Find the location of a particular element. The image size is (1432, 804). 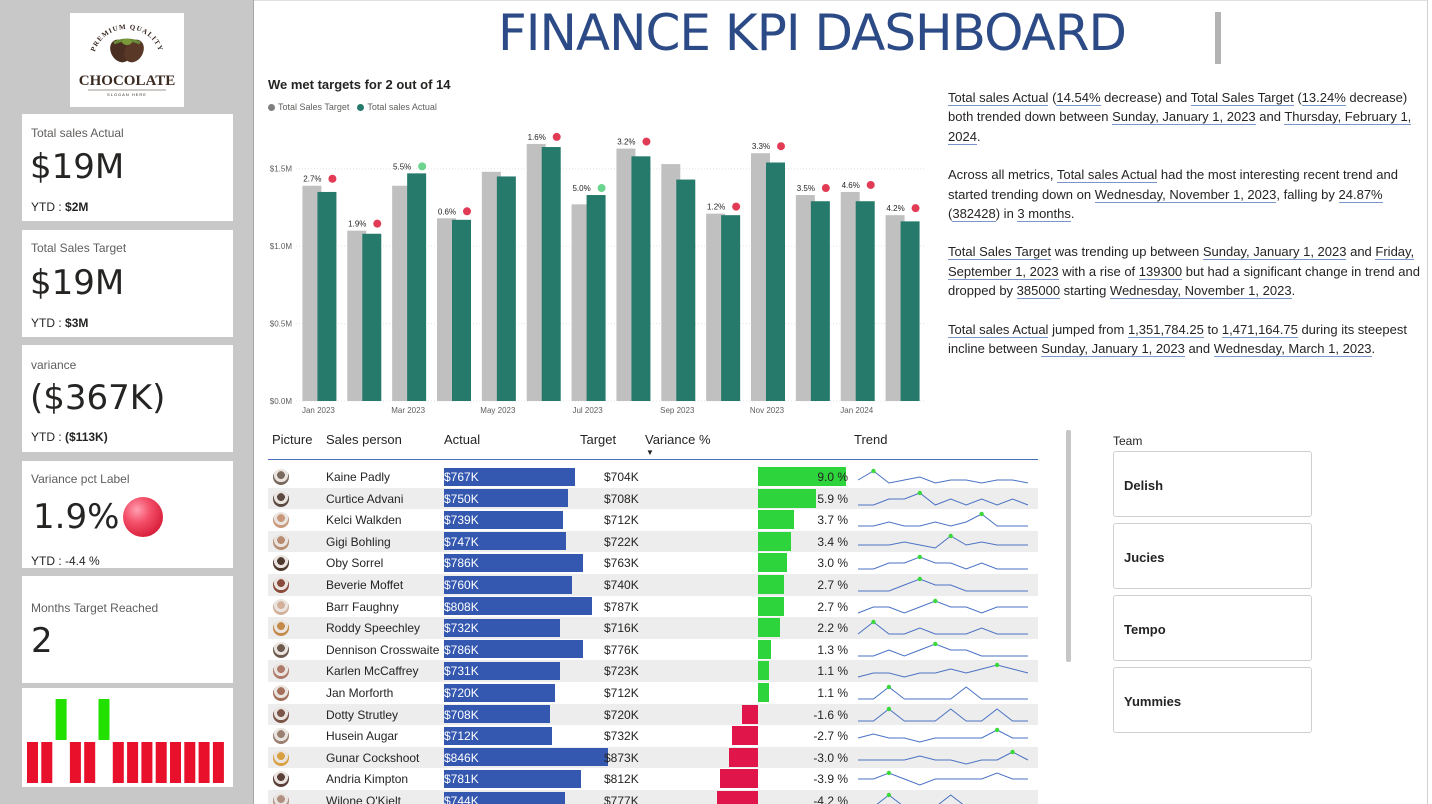

sales-person-name: Kelci Walkden is located at coordinates (364, 520).